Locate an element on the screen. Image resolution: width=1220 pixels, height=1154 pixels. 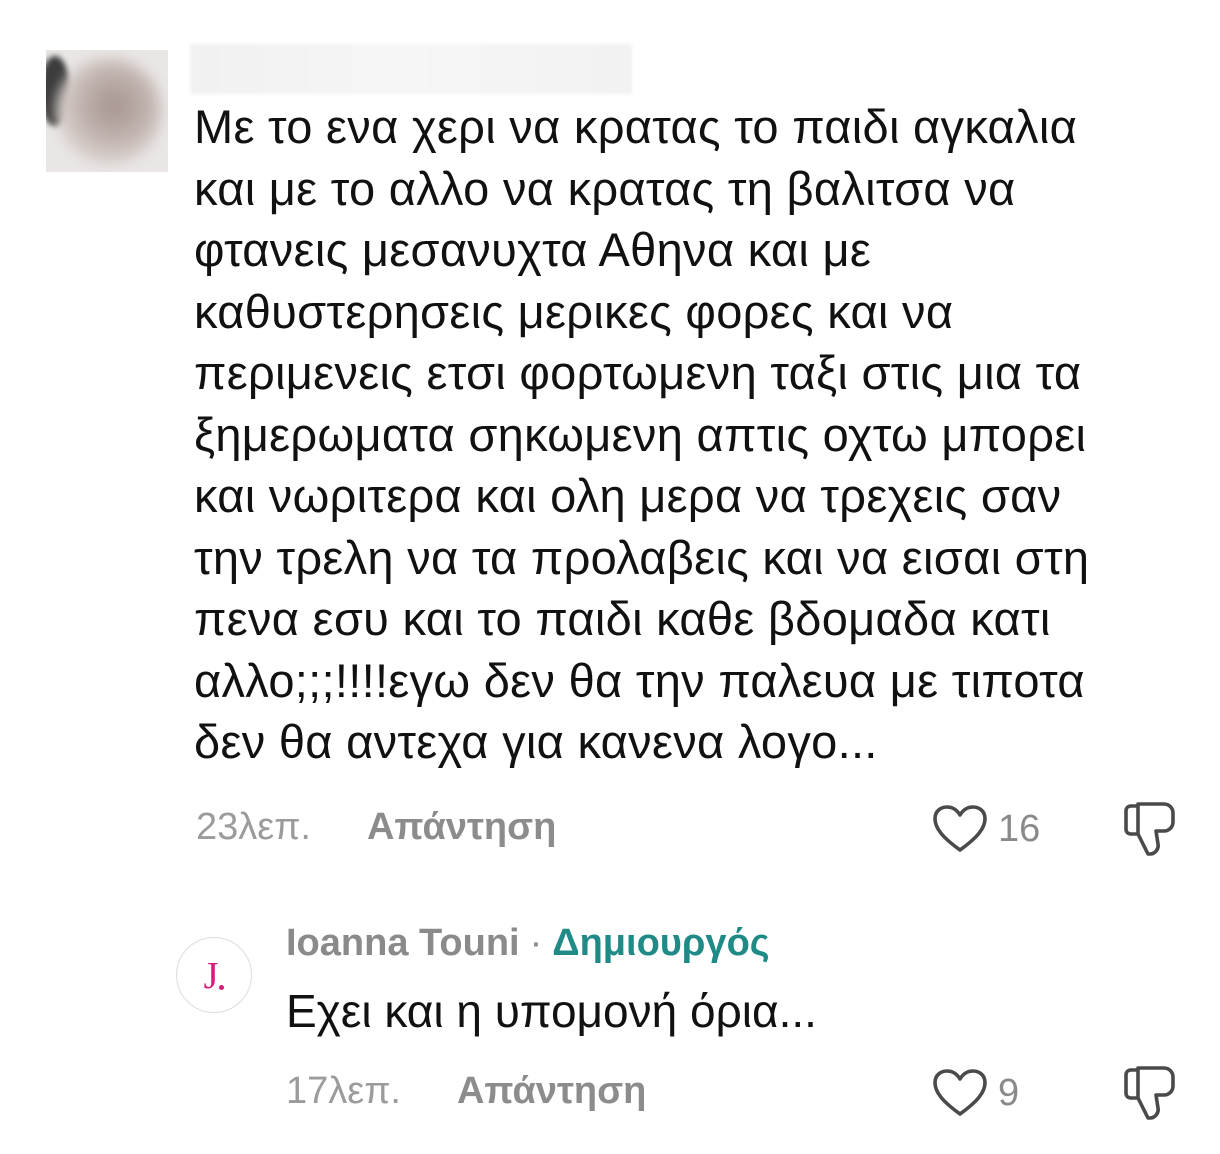
reply-like-button: 9 is located at coordinates (975, 1093).